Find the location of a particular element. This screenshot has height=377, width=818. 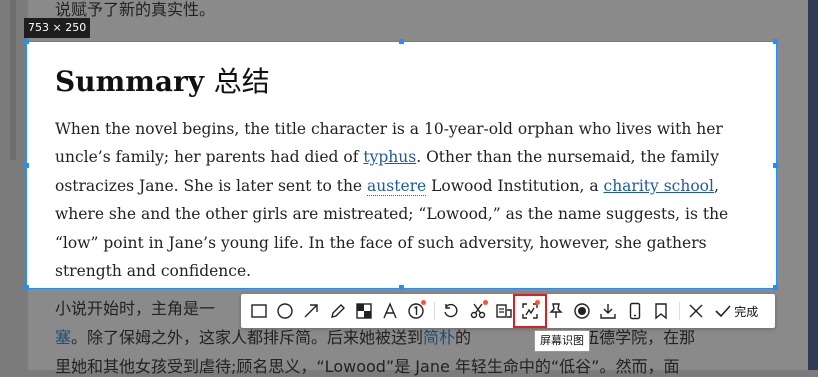

close-icon is located at coordinates (696, 311).